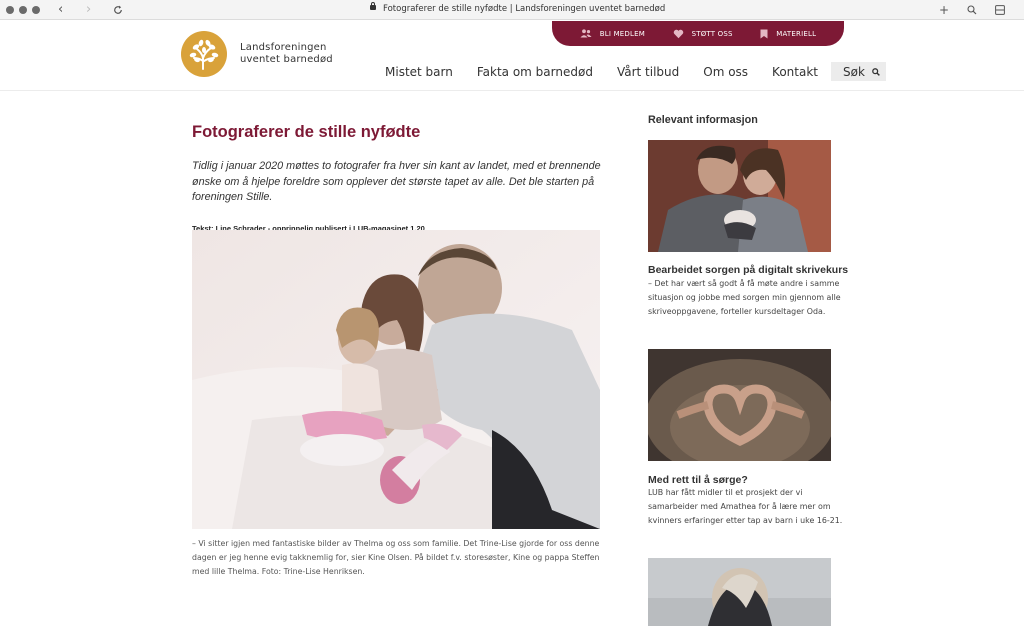 This screenshot has width=1024, height=626. I want to click on sidebar-card-2-title: Med rett til å sørge?, so click(698, 480).